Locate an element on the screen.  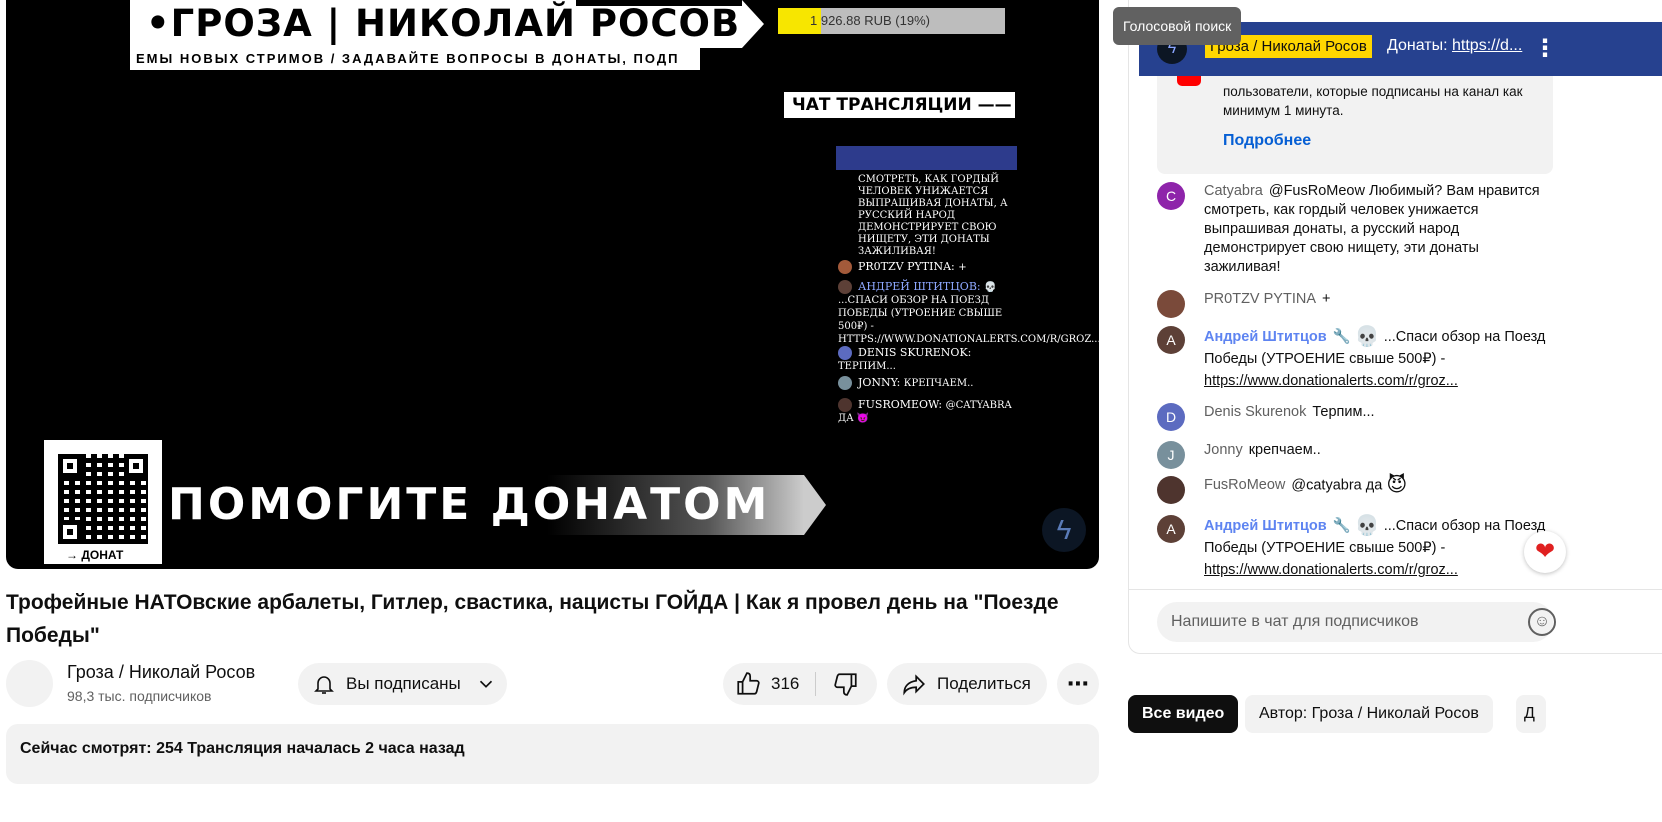
chevron-down-icon is located at coordinates (485, 684).